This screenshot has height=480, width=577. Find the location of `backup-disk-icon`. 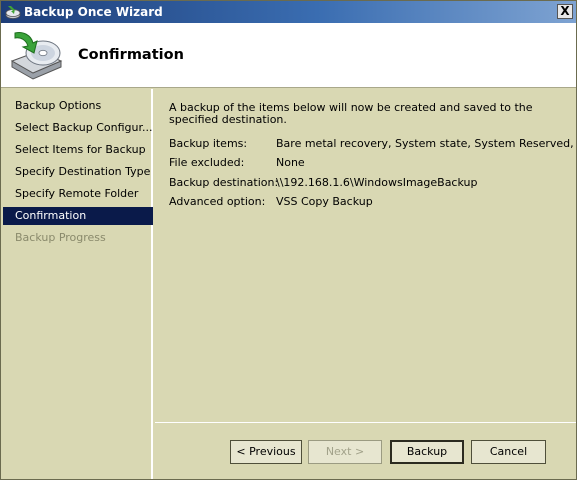

backup-disk-icon is located at coordinates (36, 56).